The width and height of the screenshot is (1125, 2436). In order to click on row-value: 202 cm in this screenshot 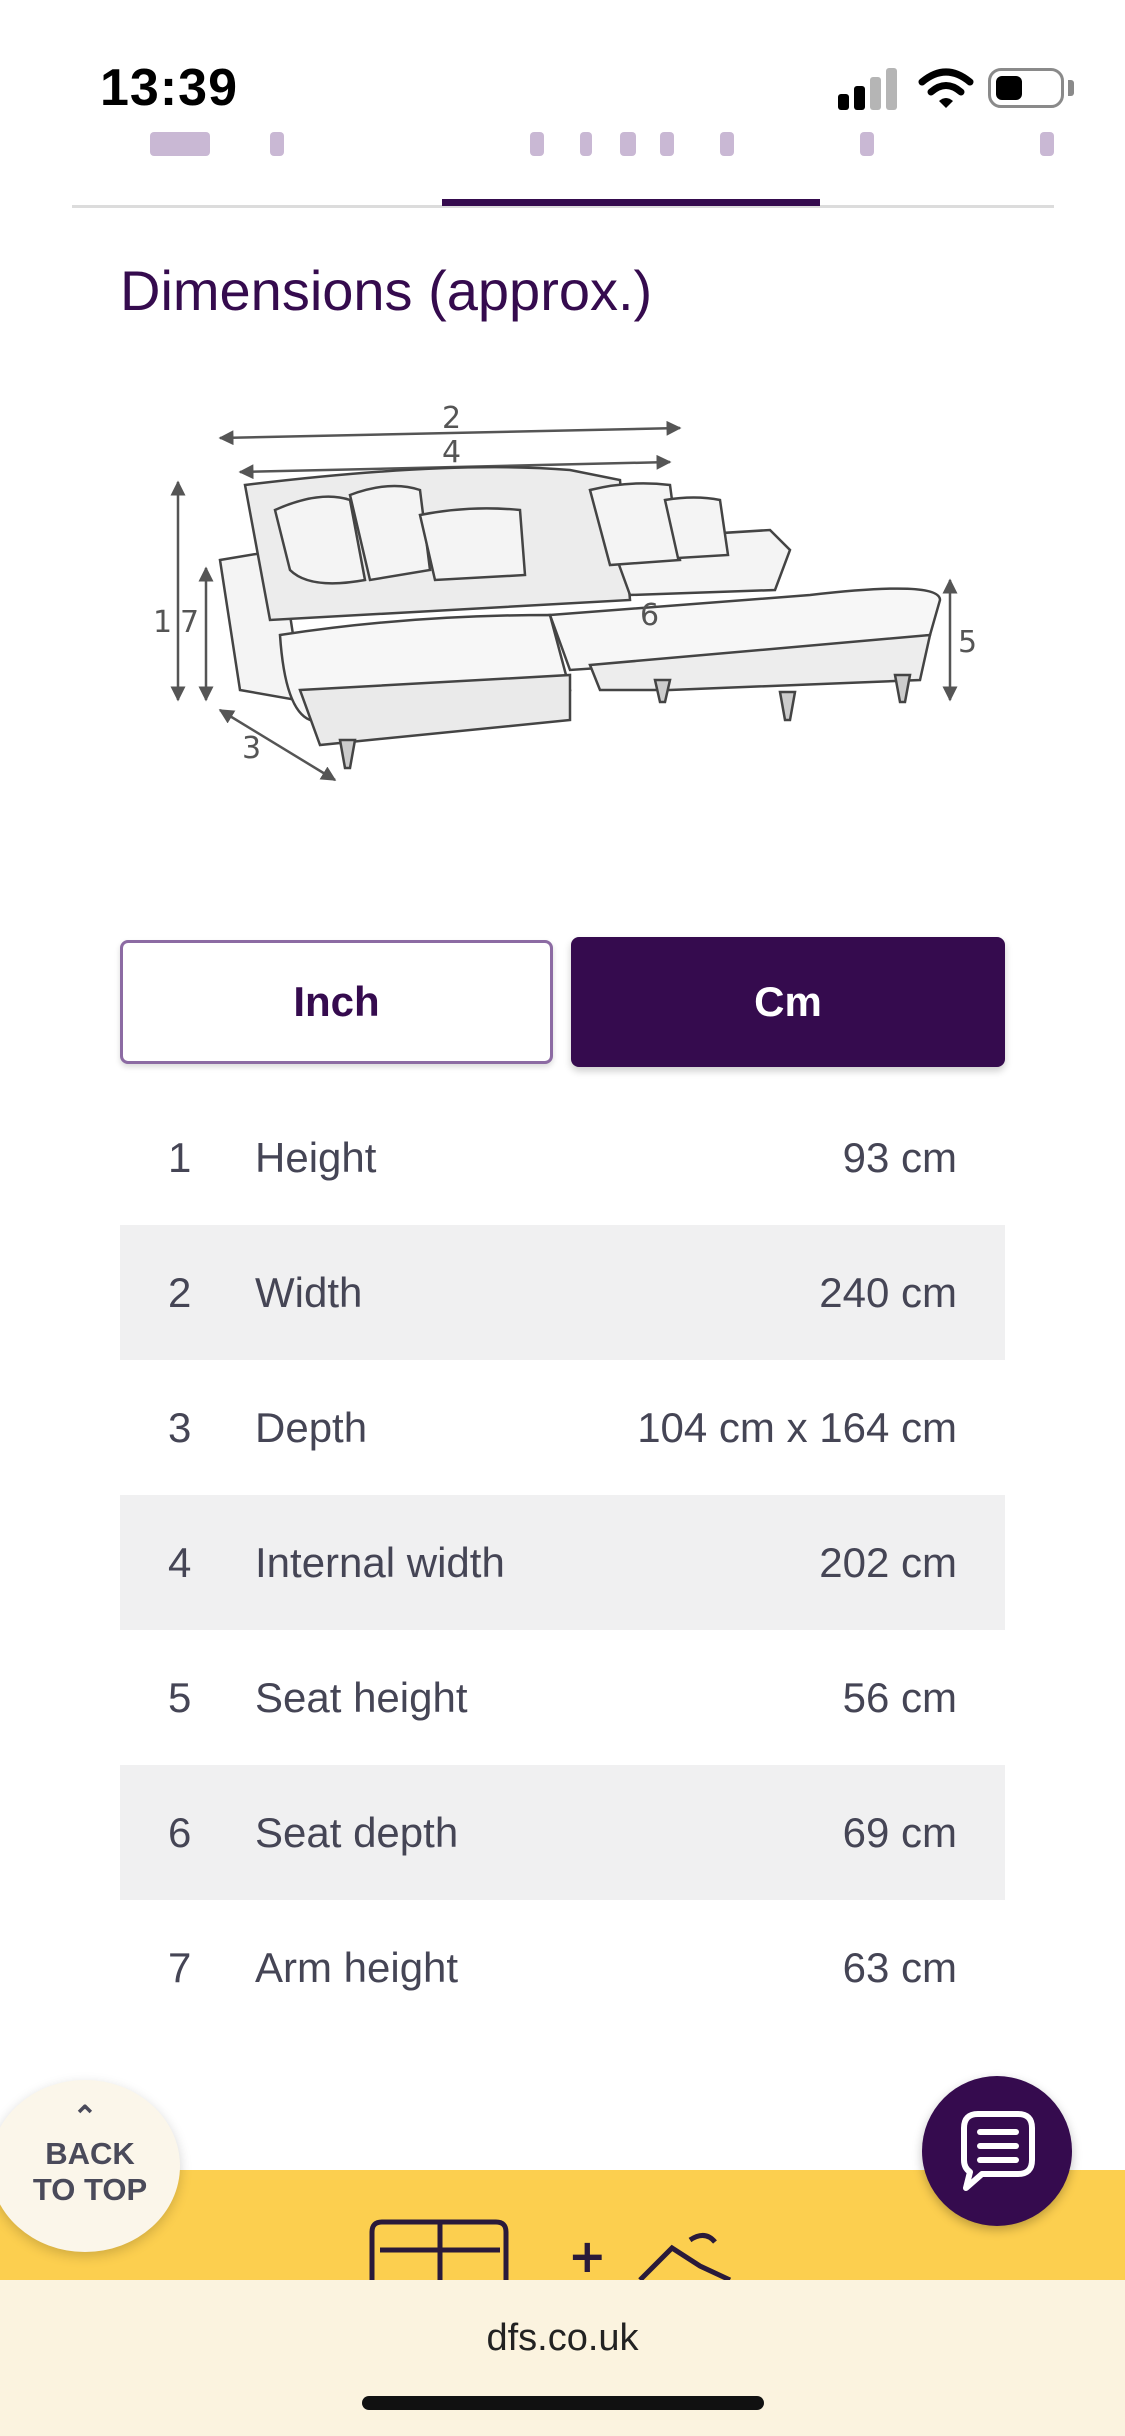, I will do `click(888, 1562)`.